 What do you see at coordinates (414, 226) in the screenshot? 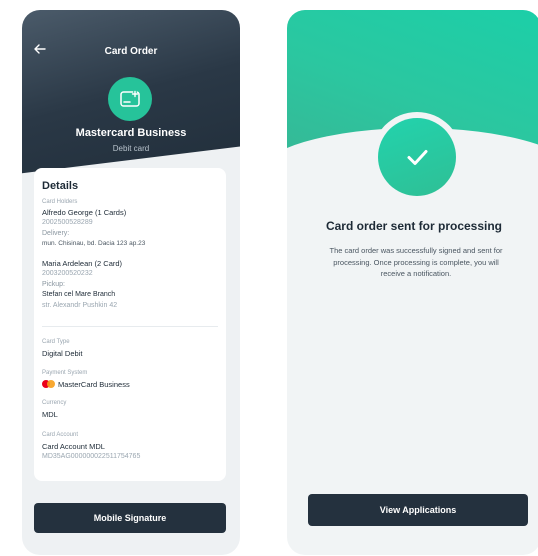
I see `success-title: Card order sent for processing` at bounding box center [414, 226].